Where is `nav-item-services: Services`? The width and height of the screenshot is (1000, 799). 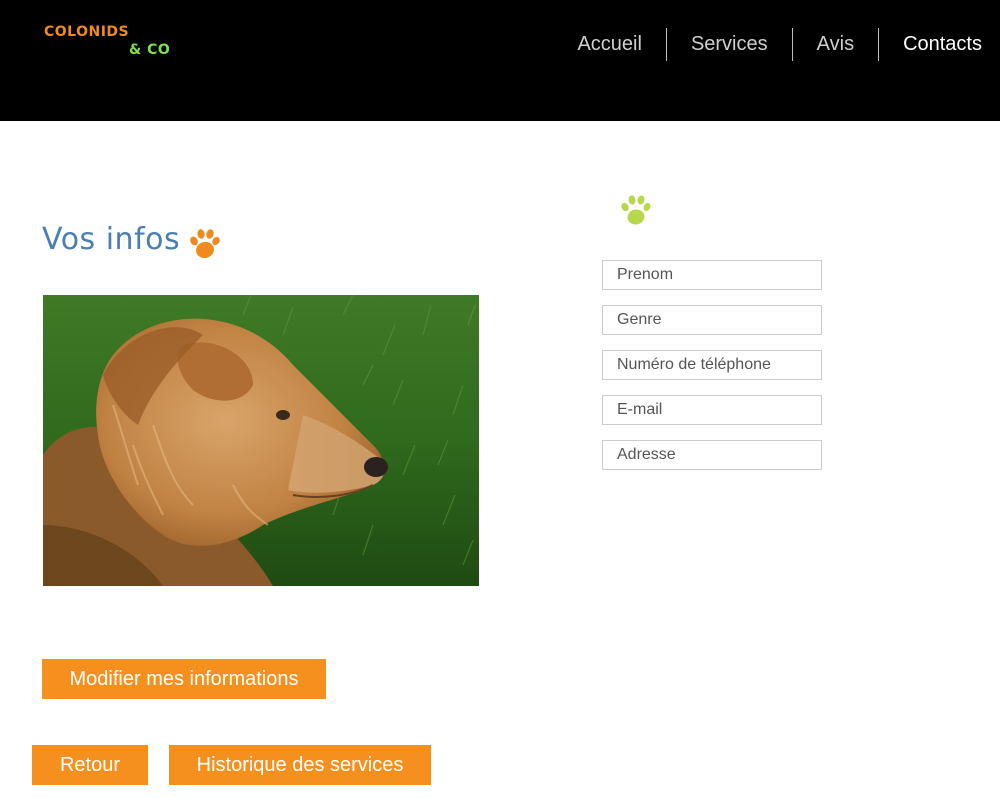
nav-item-services: Services is located at coordinates (729, 44).